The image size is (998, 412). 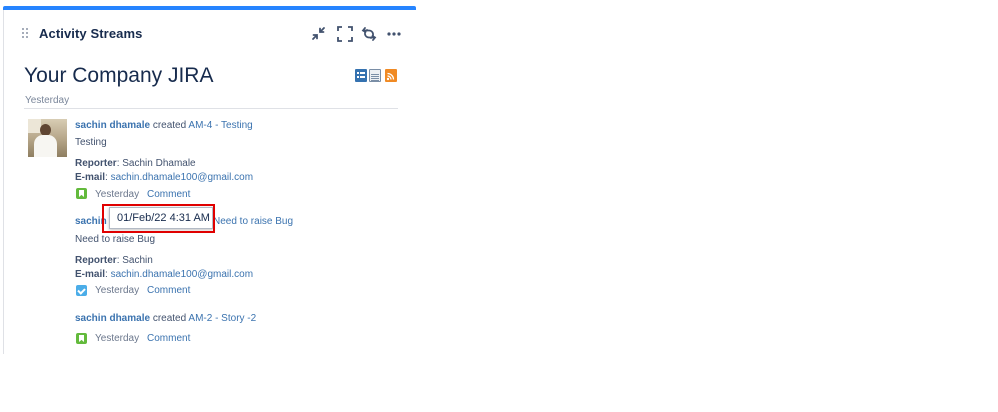 I want to click on divider, so click(x=211, y=108).